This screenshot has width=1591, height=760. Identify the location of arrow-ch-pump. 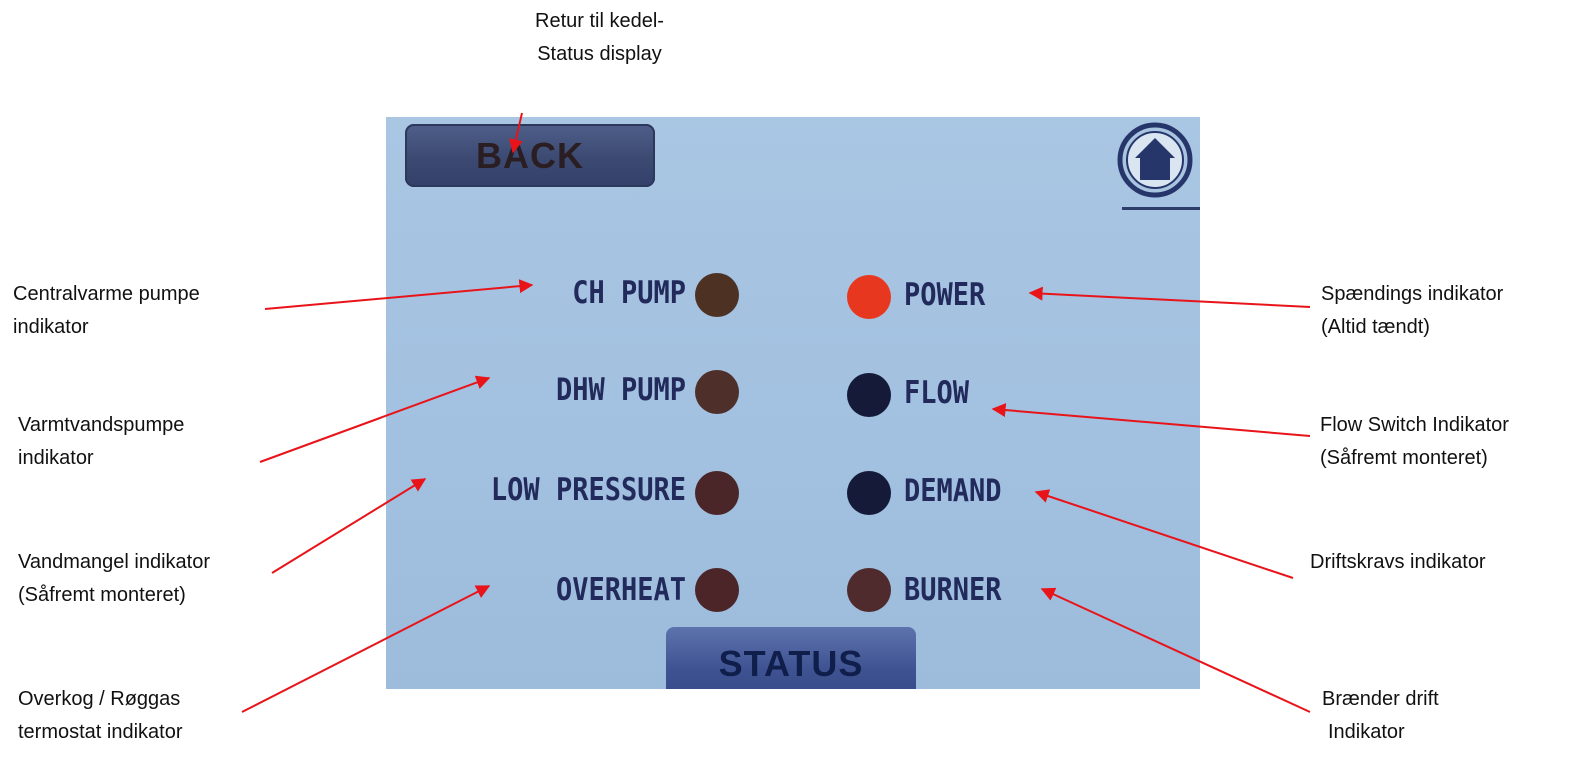
(399, 294).